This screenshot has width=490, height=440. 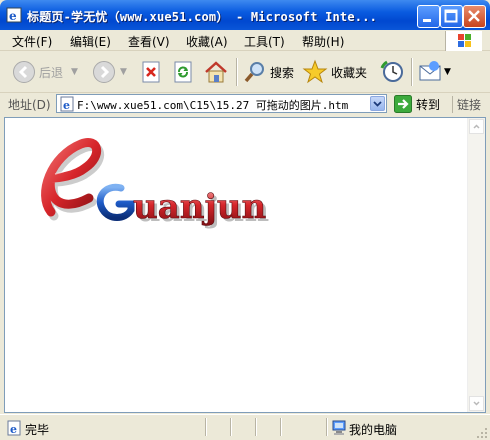 I want to click on star-icon, so click(x=315, y=71).